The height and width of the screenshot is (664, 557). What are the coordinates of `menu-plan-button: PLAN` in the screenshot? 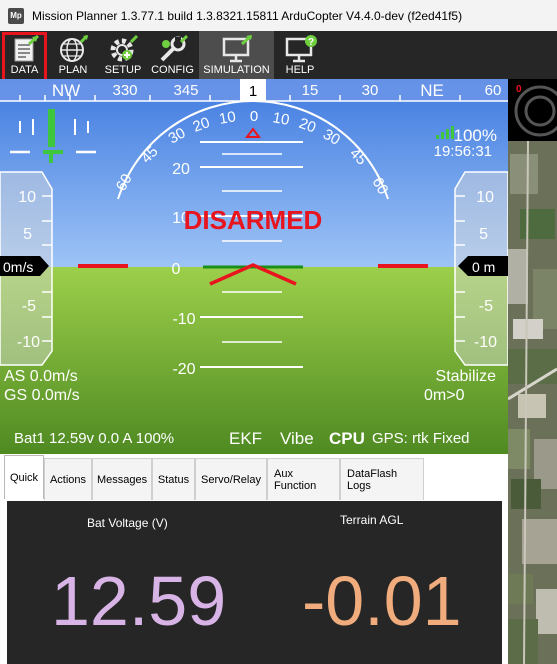 It's located at (73, 55).